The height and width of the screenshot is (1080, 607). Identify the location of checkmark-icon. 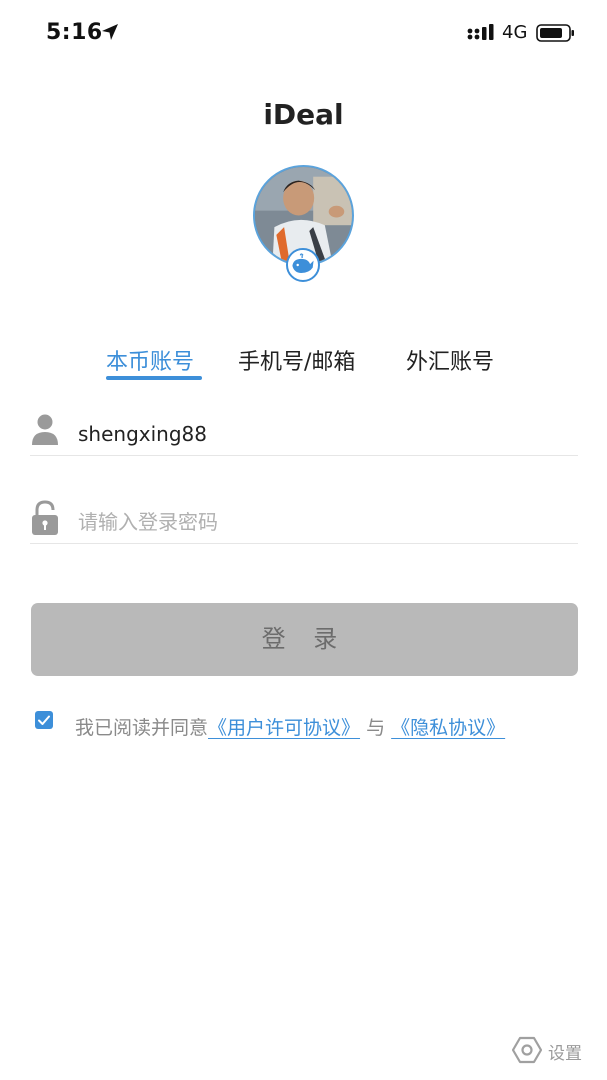
(44, 720).